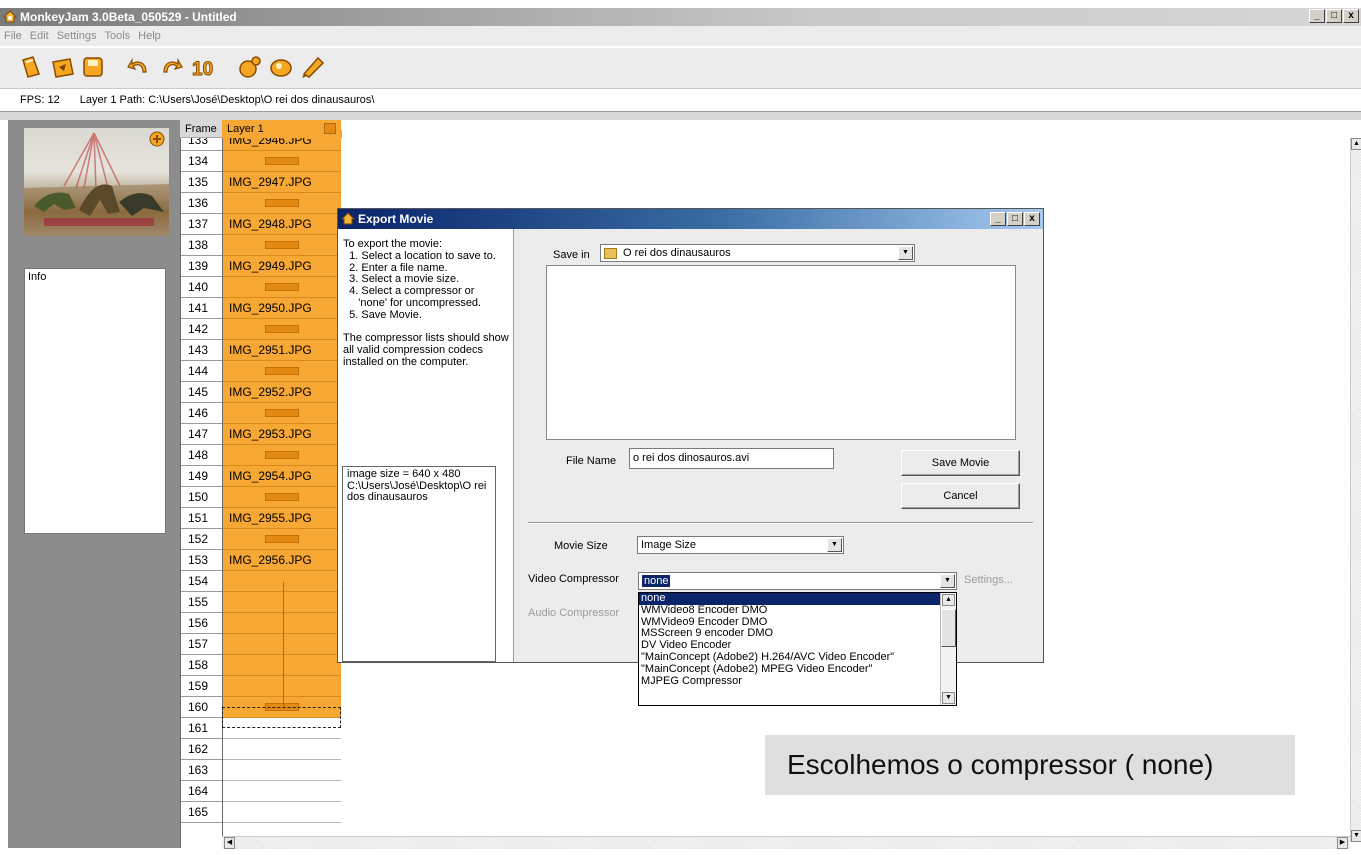  I want to click on layer-frame-cell: IMG_2947.JPG, so click(282, 182).